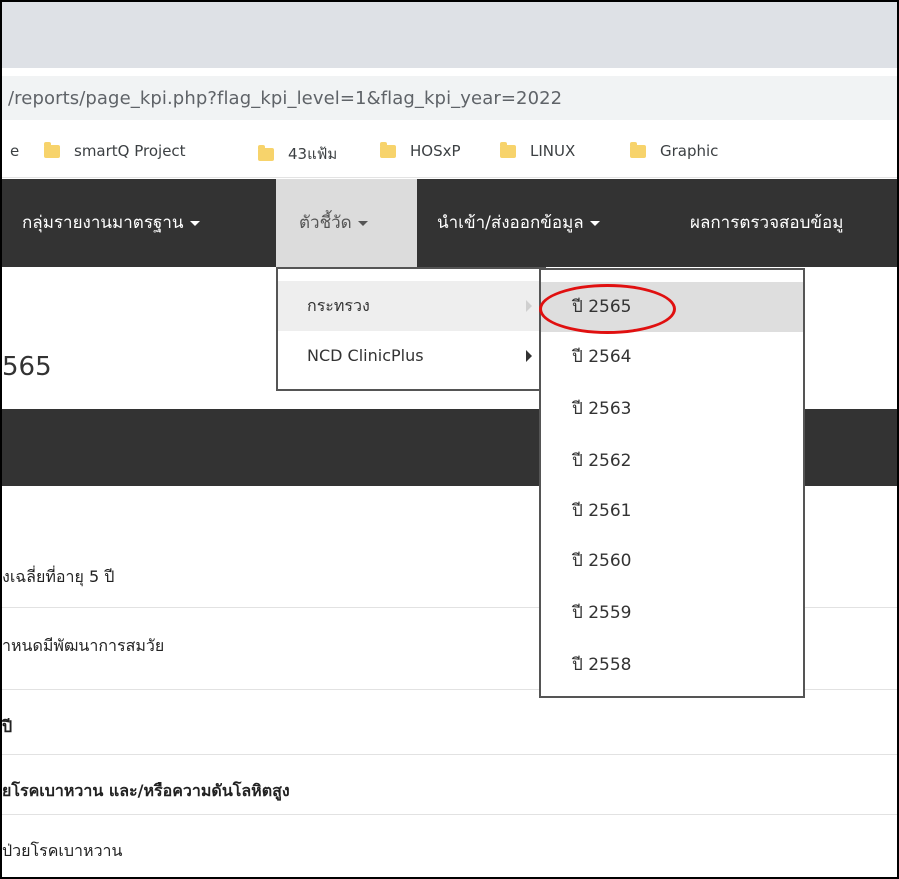 The width and height of the screenshot is (899, 879). I want to click on menu-item-ministry: กระทรวง, so click(411, 306).